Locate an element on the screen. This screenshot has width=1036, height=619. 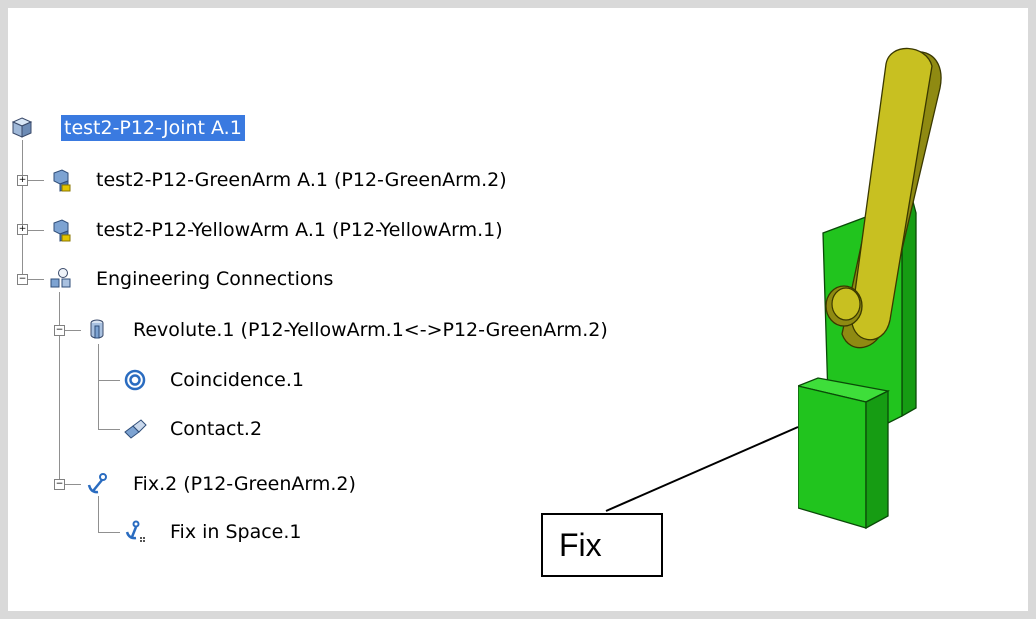
tree-node-label: test2-P12-GreenArm A.1 (P12-GreenArm.2) is located at coordinates (301, 180).